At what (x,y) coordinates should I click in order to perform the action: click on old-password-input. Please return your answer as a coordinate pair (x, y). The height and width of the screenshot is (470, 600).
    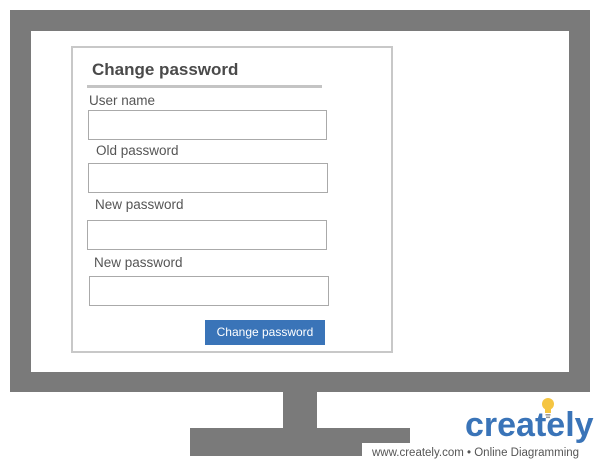
    Looking at the image, I should click on (208, 178).